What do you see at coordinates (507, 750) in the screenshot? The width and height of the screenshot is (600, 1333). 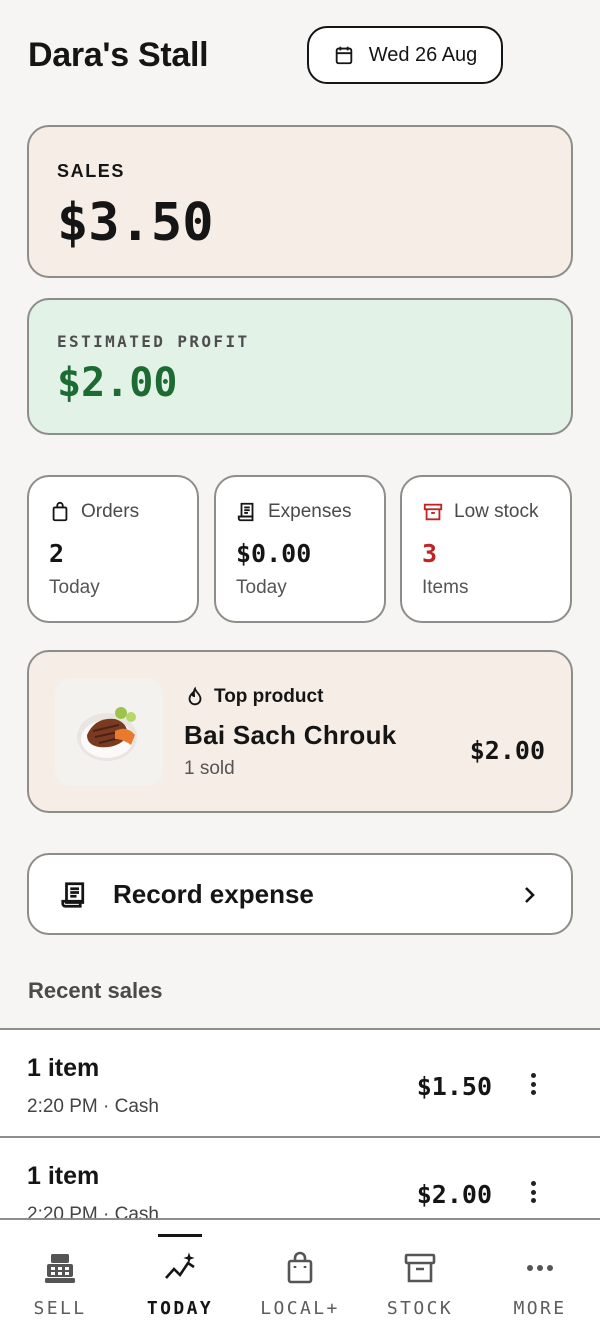 I see `top-product-price: $2.00` at bounding box center [507, 750].